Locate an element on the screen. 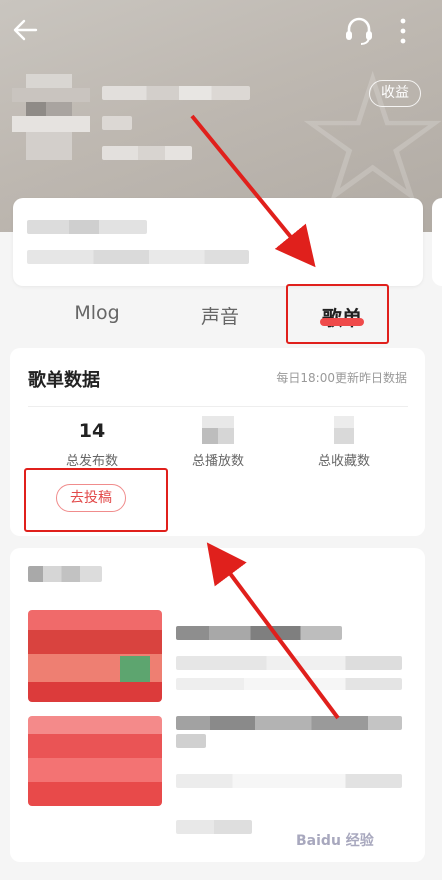 This screenshot has height=880, width=442. stat-total-published: 14 总发布数 is located at coordinates (92, 442).